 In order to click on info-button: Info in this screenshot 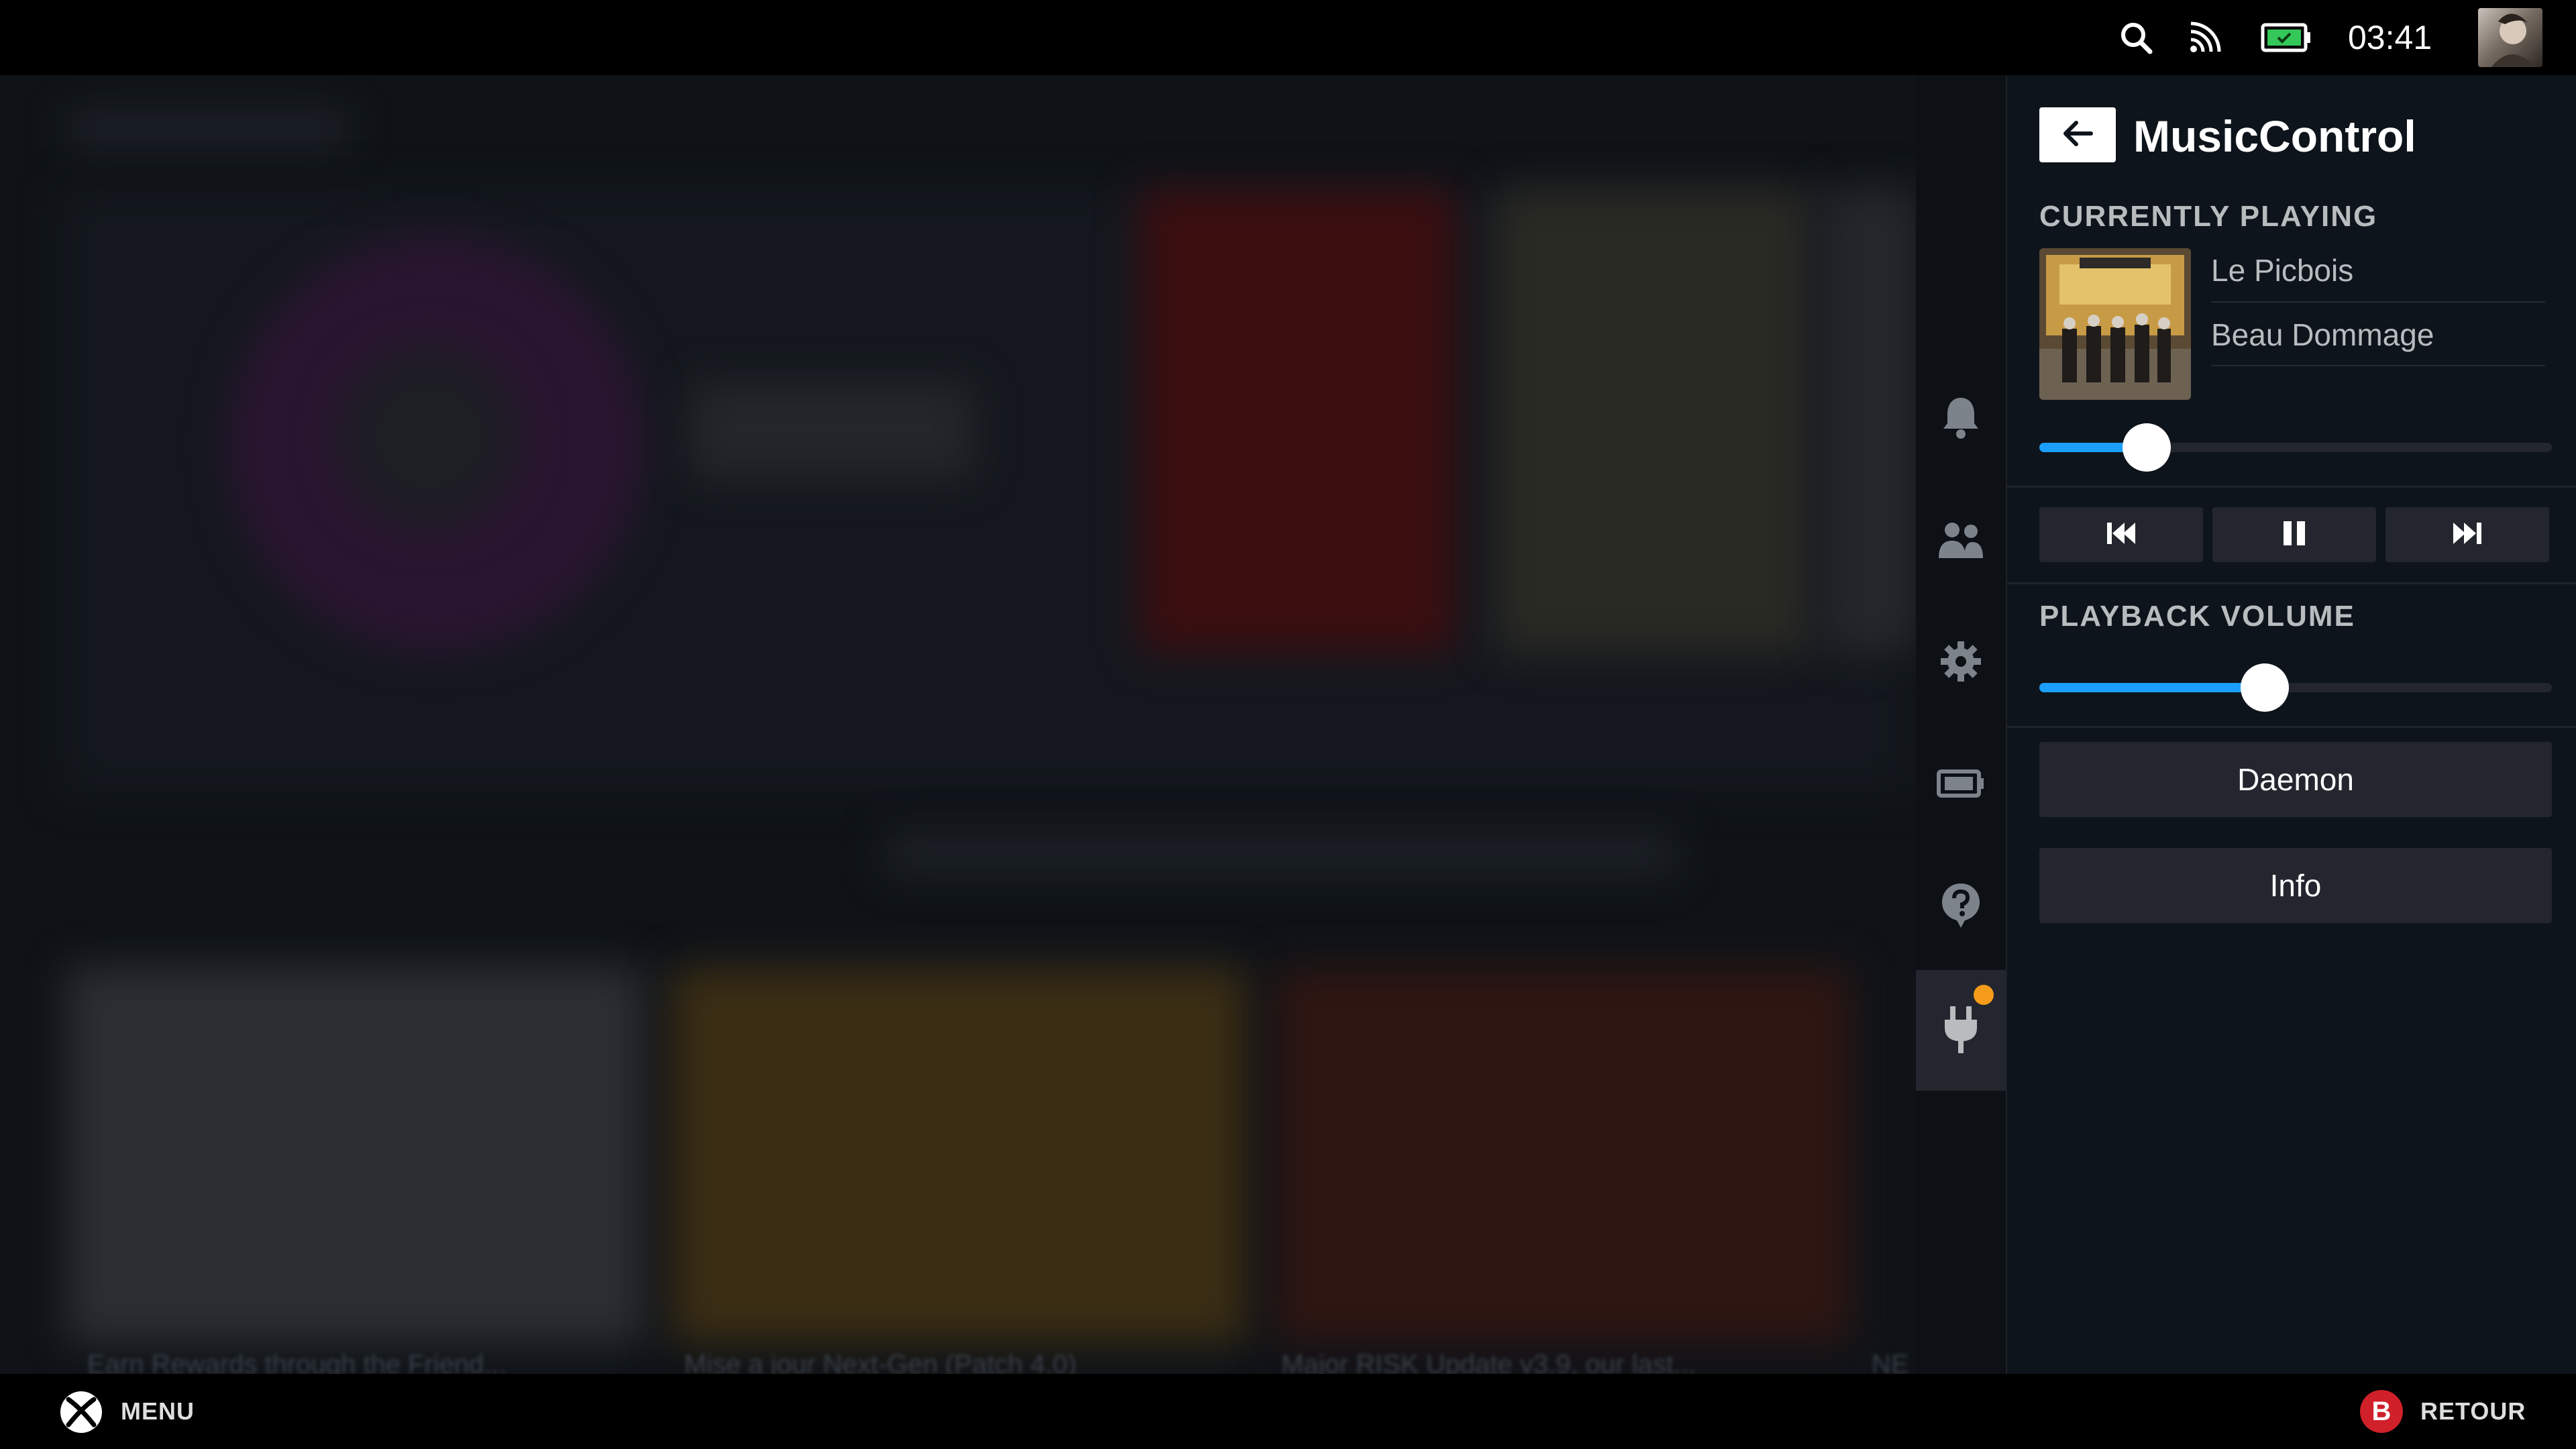, I will do `click(2295, 885)`.